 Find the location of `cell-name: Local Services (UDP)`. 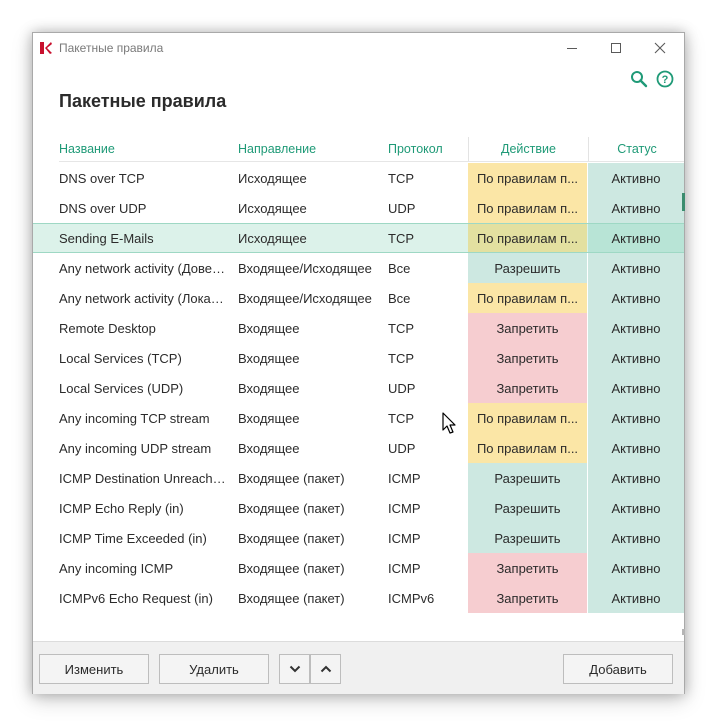

cell-name: Local Services (UDP) is located at coordinates (144, 388).